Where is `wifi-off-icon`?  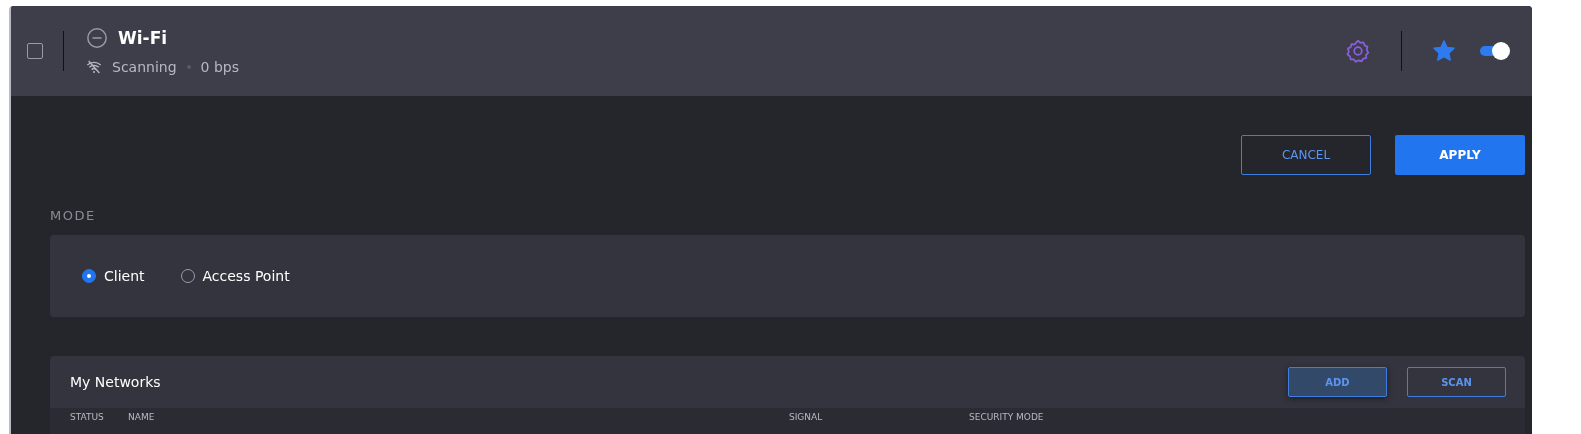
wifi-off-icon is located at coordinates (94, 67).